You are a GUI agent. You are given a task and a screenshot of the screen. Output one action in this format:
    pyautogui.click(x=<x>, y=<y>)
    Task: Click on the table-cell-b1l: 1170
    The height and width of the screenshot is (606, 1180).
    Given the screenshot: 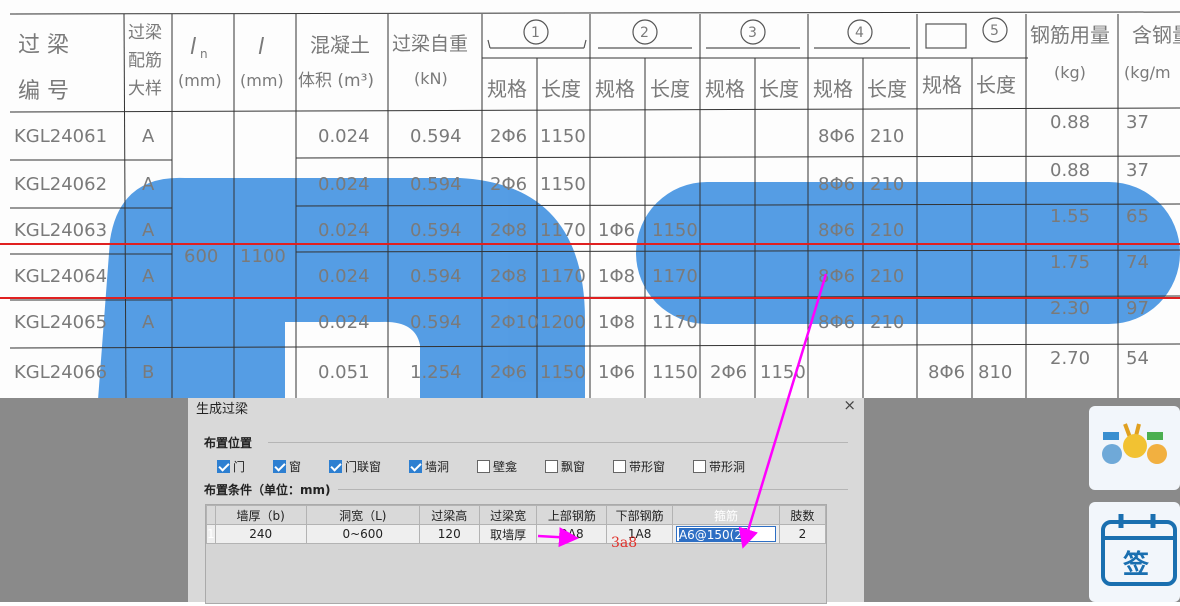 What is the action you would take?
    pyautogui.click(x=563, y=276)
    